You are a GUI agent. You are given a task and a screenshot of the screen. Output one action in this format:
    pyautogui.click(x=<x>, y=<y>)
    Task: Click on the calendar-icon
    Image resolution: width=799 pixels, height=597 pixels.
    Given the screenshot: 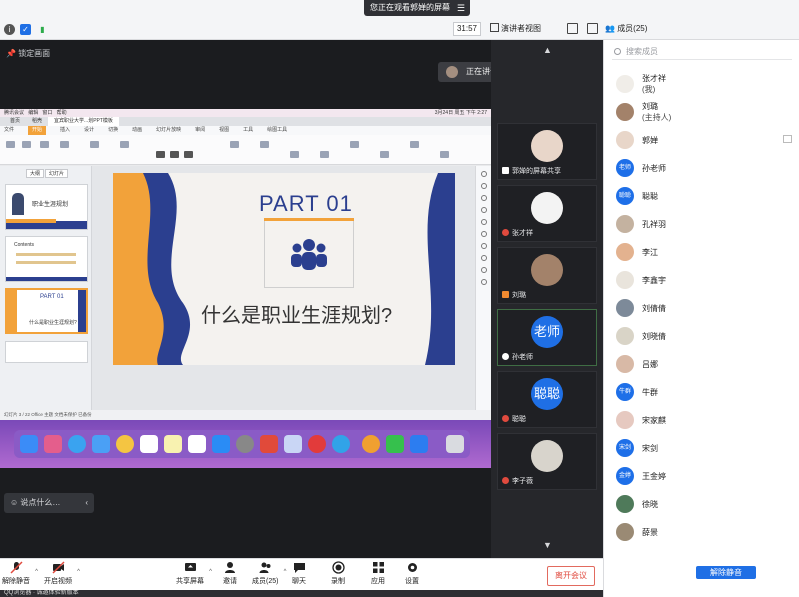 What is the action you would take?
    pyautogui.click(x=149, y=444)
    